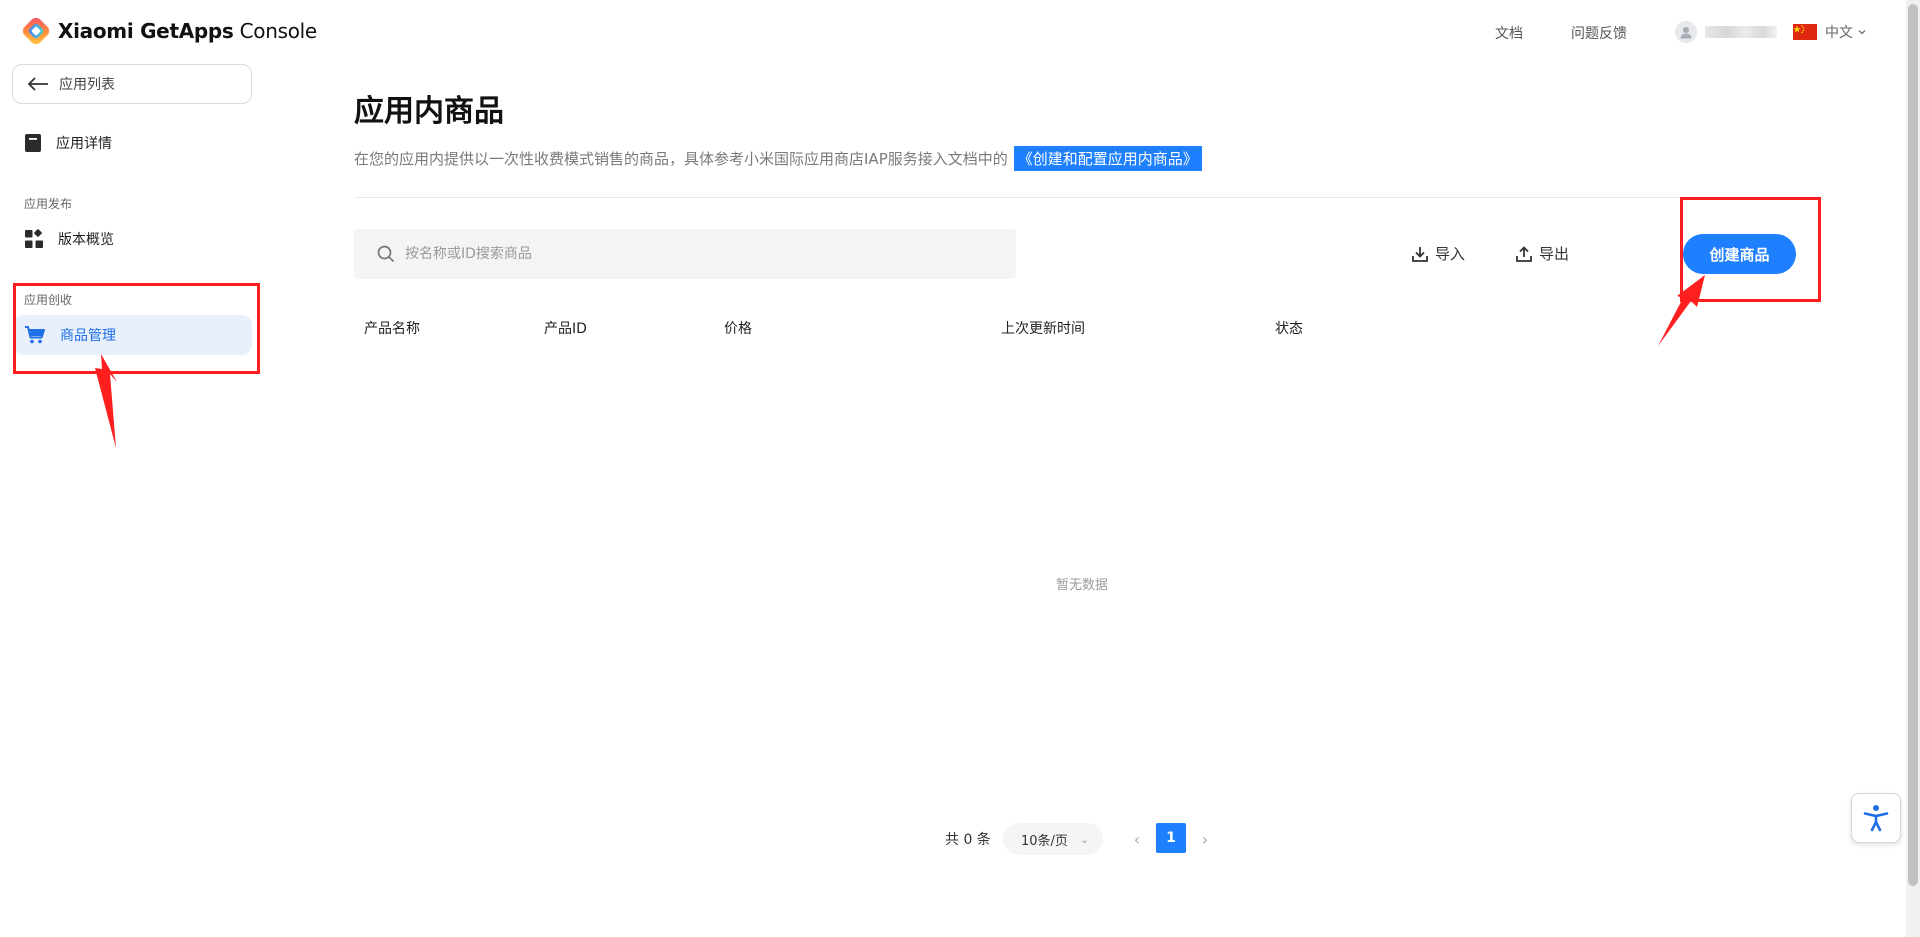  What do you see at coordinates (1085, 197) in the screenshot?
I see `divider` at bounding box center [1085, 197].